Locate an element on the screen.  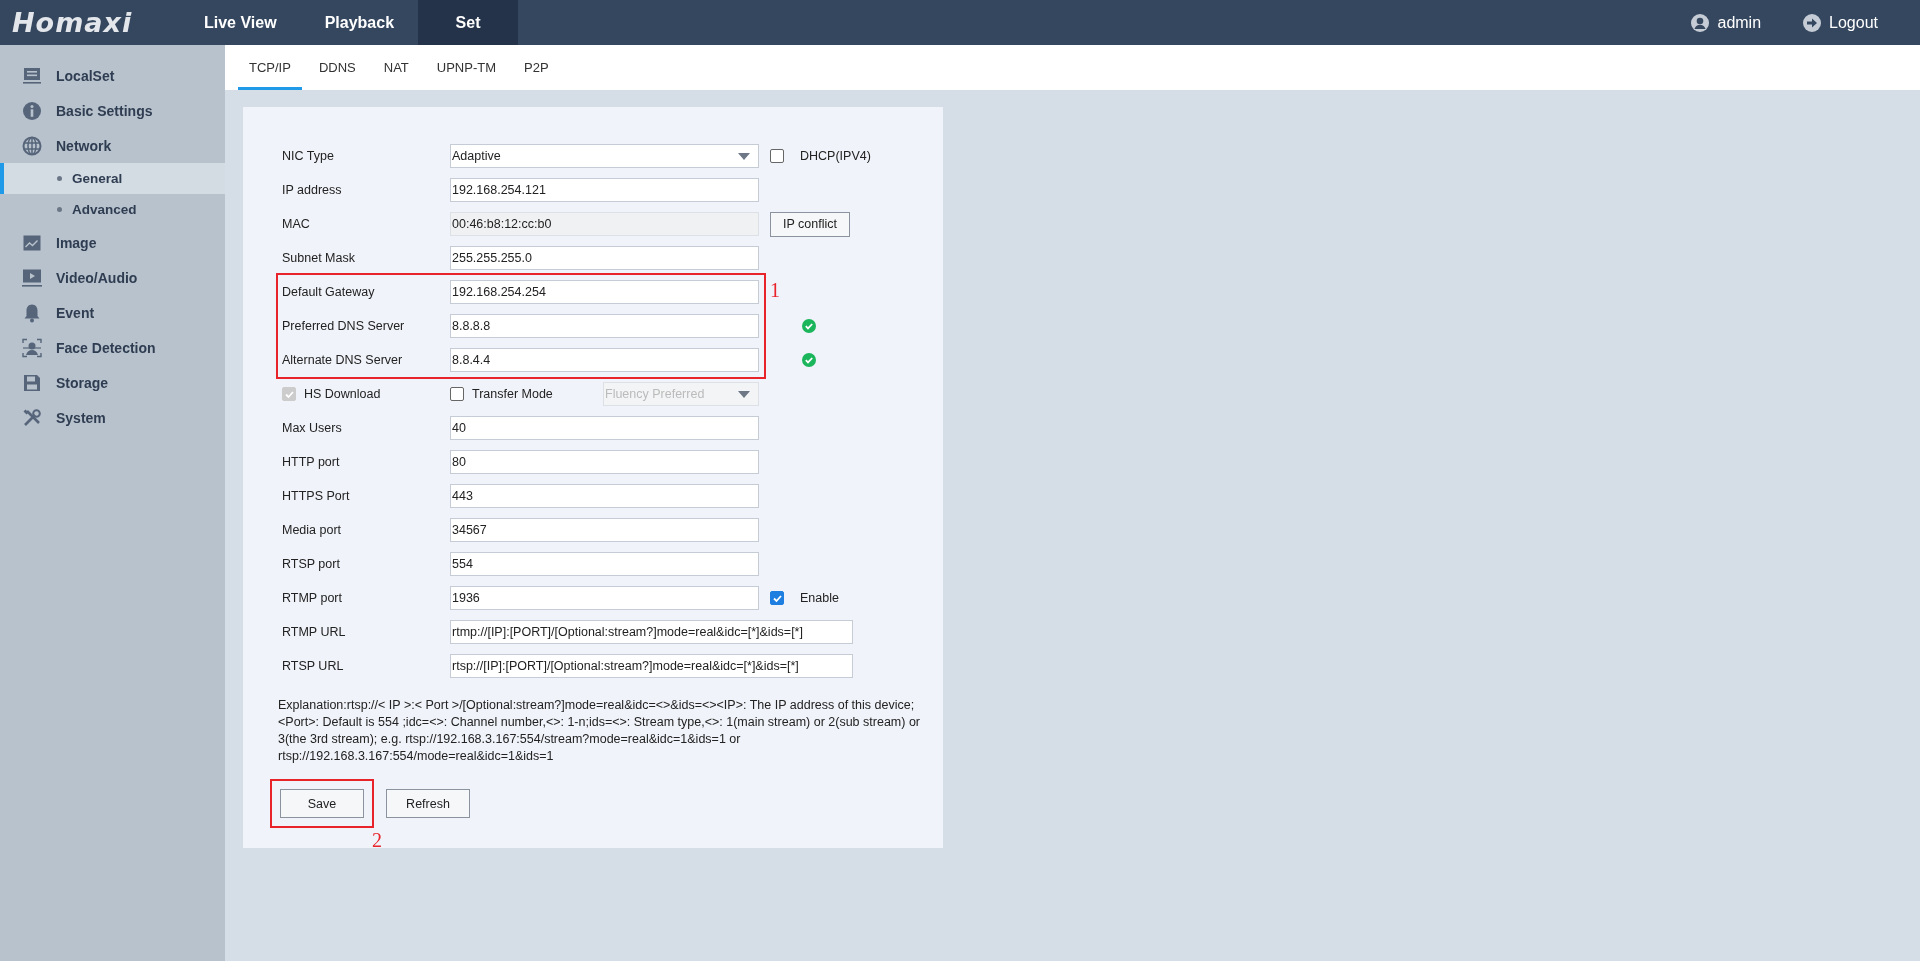
tab: TCP/IP is located at coordinates (270, 67).